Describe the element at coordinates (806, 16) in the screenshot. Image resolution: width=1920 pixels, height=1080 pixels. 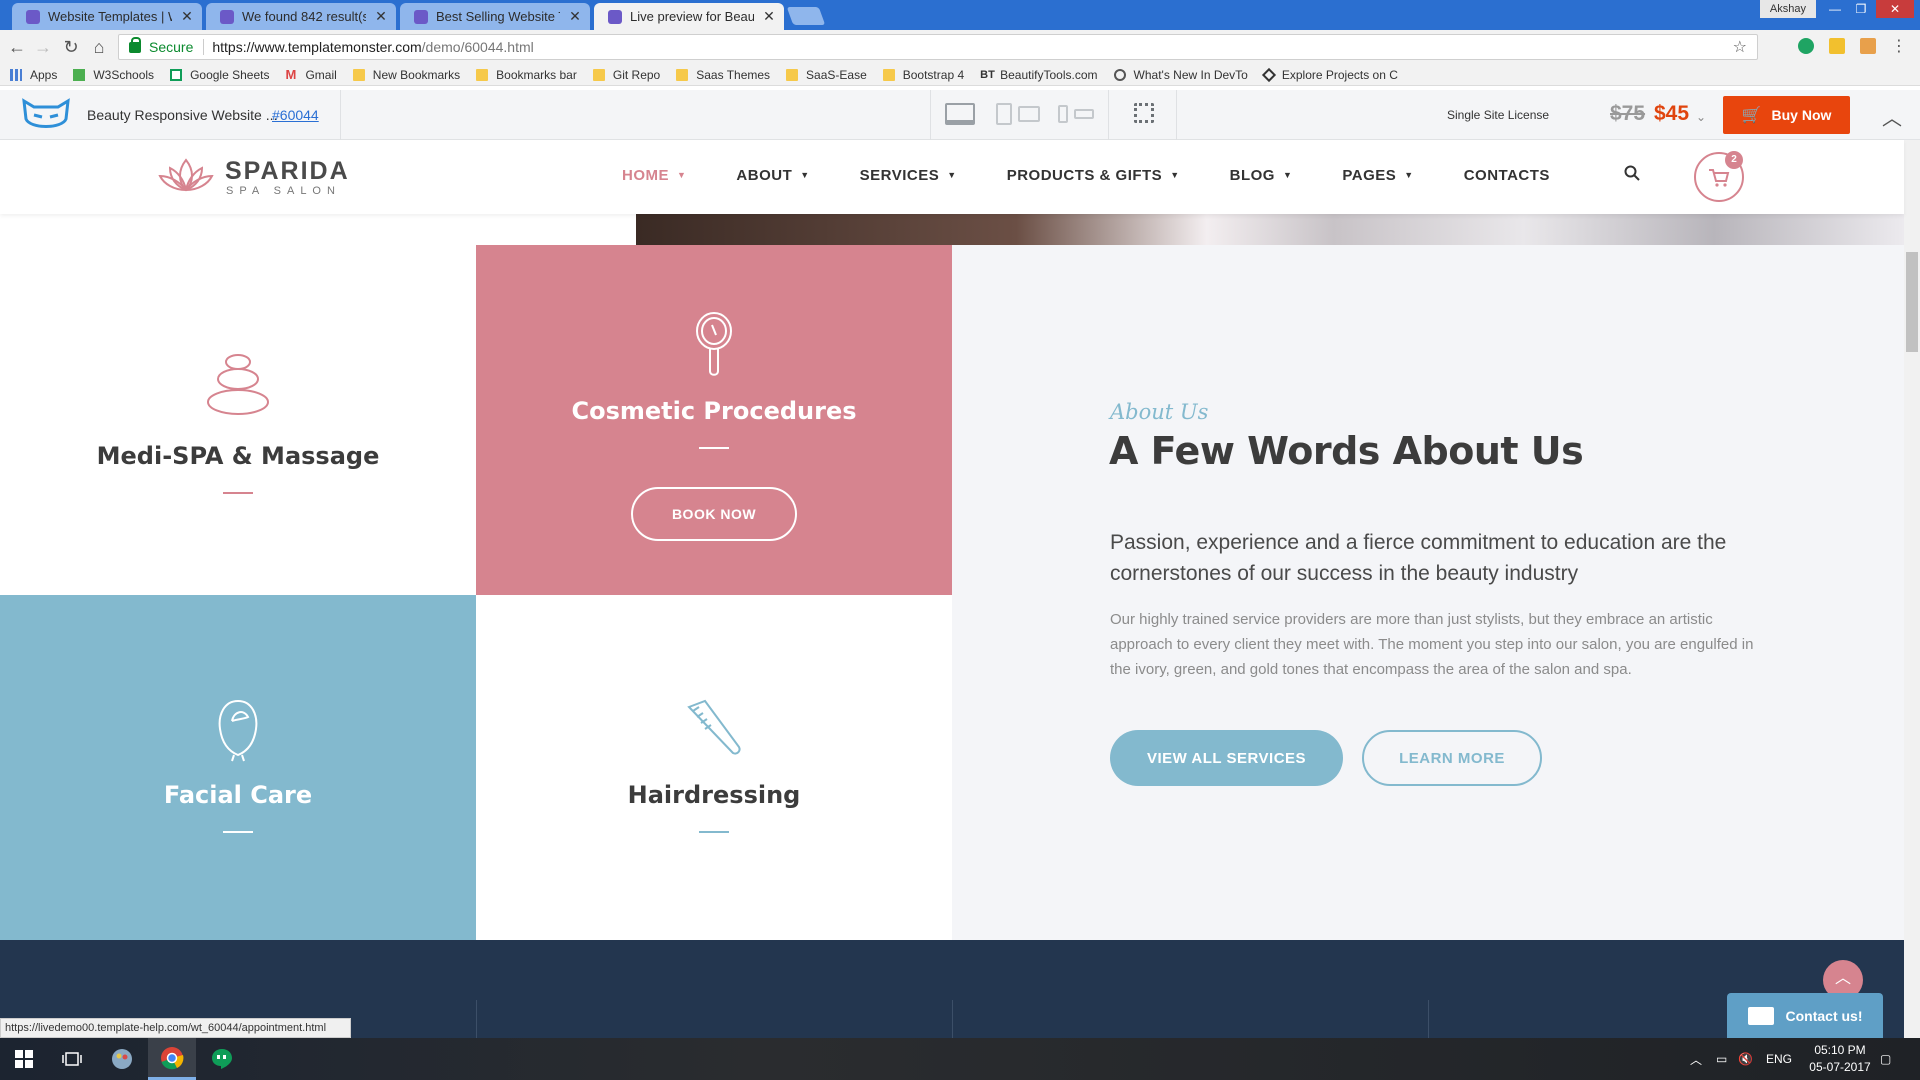
I see `new-tab-button` at that location.